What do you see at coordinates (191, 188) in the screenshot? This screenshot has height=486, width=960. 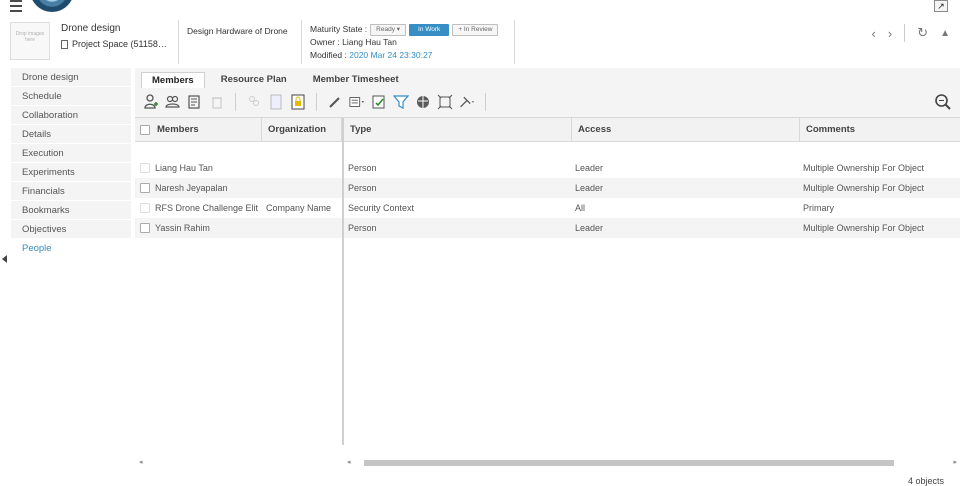 I see `member-name: Naresh Jeyapalan` at bounding box center [191, 188].